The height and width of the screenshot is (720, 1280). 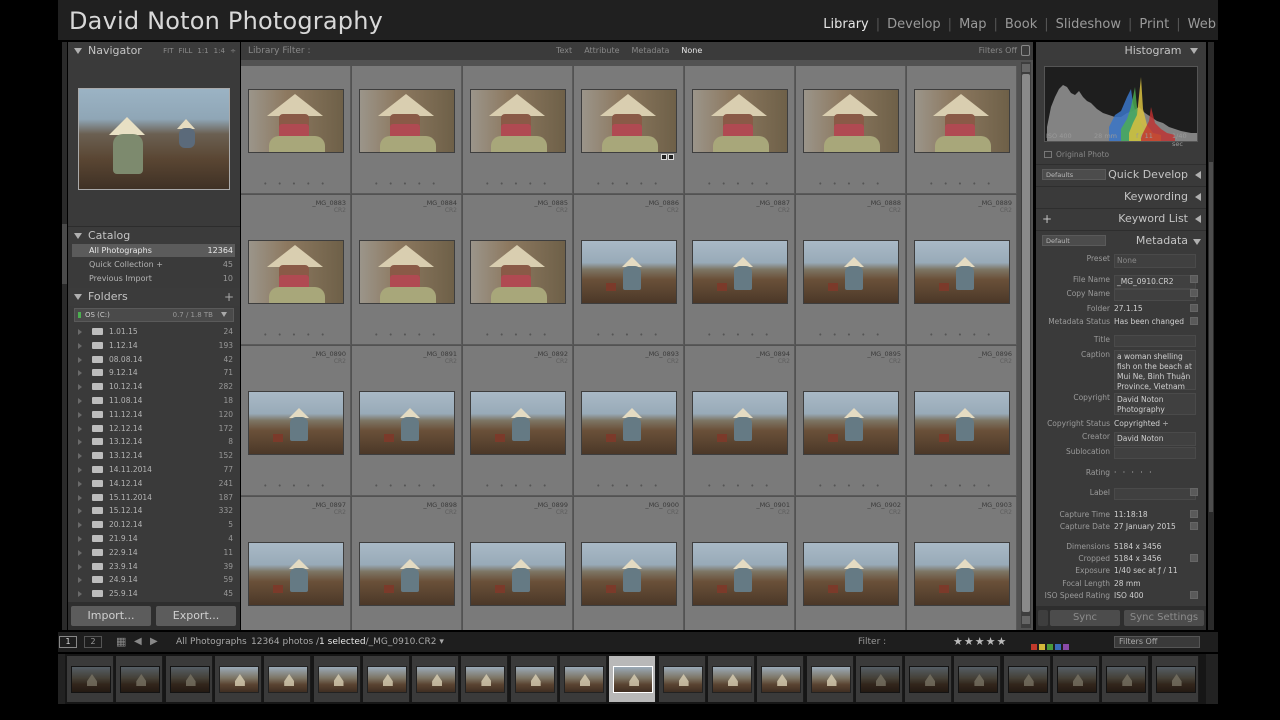 What do you see at coordinates (153, 580) in the screenshot?
I see `folder-item: 24.9.14 59` at bounding box center [153, 580].